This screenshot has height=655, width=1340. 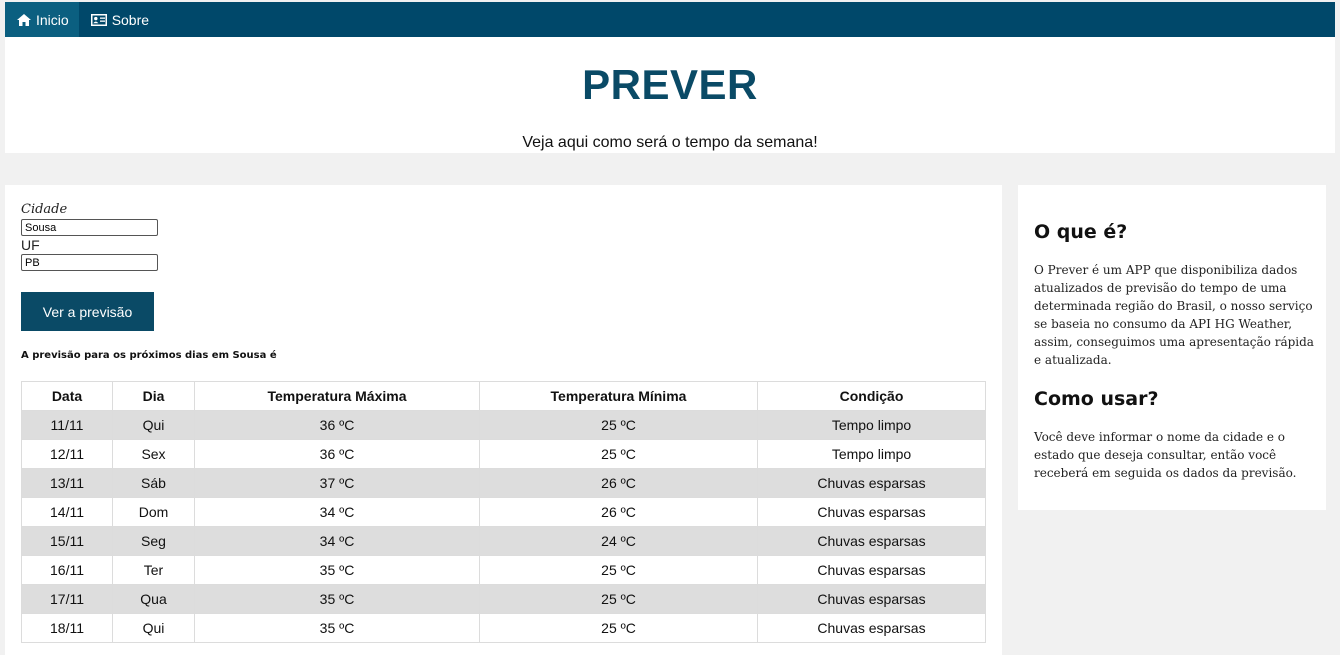 I want to click on table-cell: 13/11, so click(x=67, y=483).